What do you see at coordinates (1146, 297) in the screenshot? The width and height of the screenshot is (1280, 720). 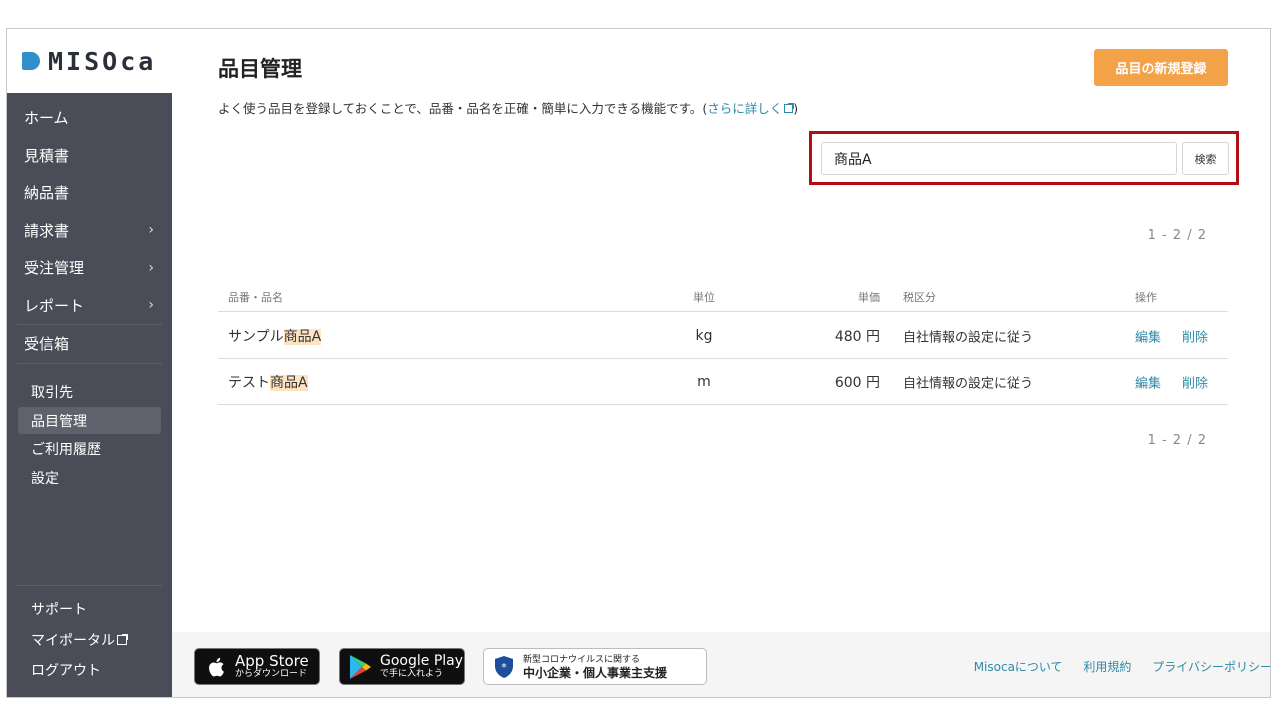 I see `column-header-actions: 操作` at bounding box center [1146, 297].